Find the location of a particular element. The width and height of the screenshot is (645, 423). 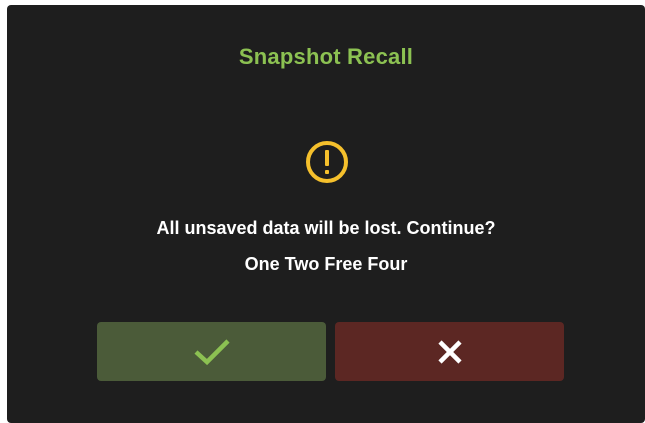

close-icon is located at coordinates (449, 351).